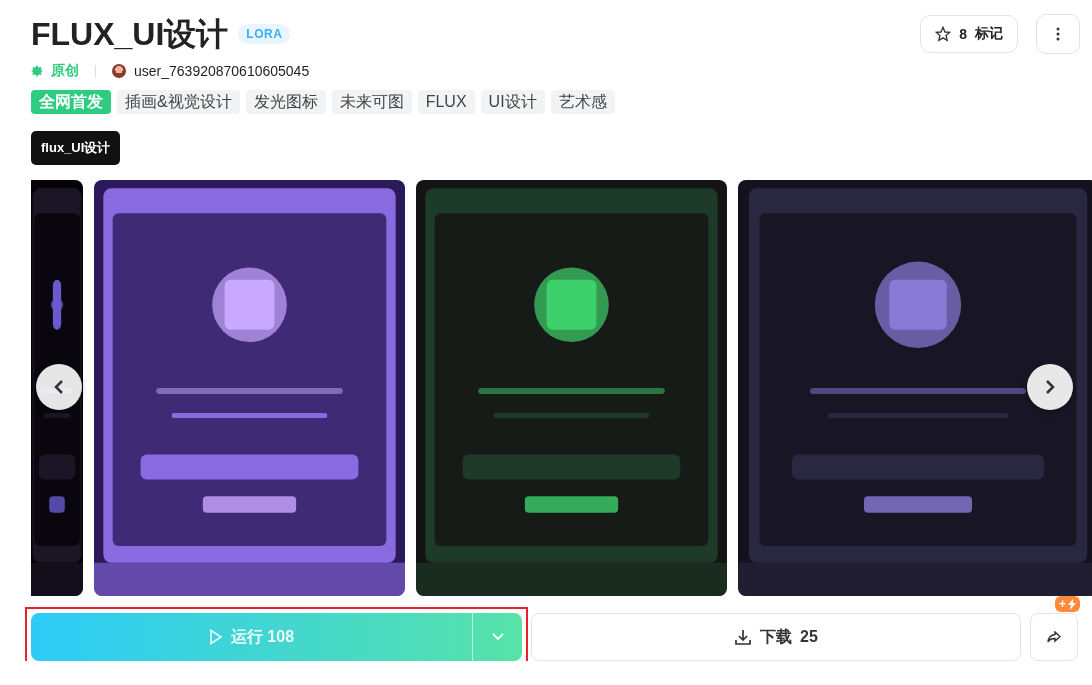 The image size is (1092, 685). What do you see at coordinates (264, 34) in the screenshot?
I see `model-type-badge: LORA` at bounding box center [264, 34].